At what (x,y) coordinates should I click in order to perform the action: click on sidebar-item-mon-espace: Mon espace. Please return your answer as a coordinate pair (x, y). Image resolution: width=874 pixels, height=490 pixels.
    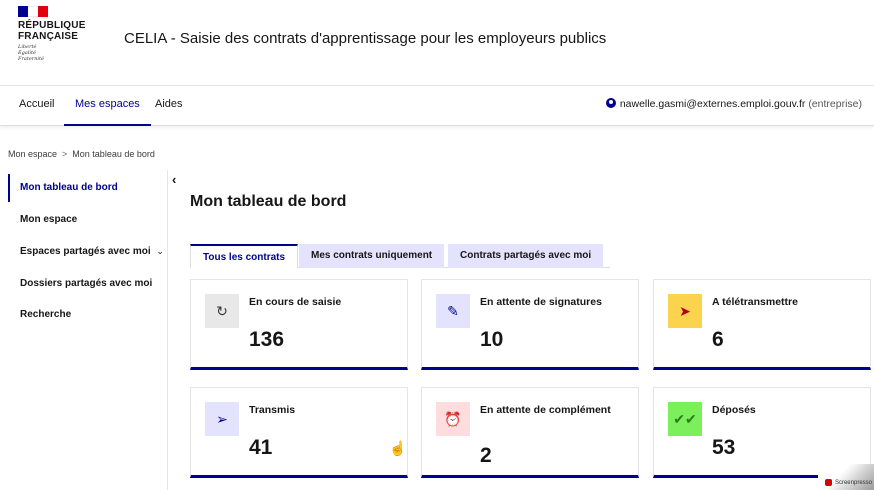
    Looking at the image, I should click on (48, 219).